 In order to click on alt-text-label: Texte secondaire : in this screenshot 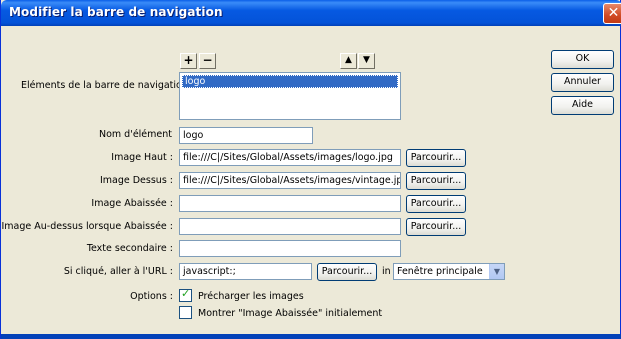, I will do `click(129, 248)`.